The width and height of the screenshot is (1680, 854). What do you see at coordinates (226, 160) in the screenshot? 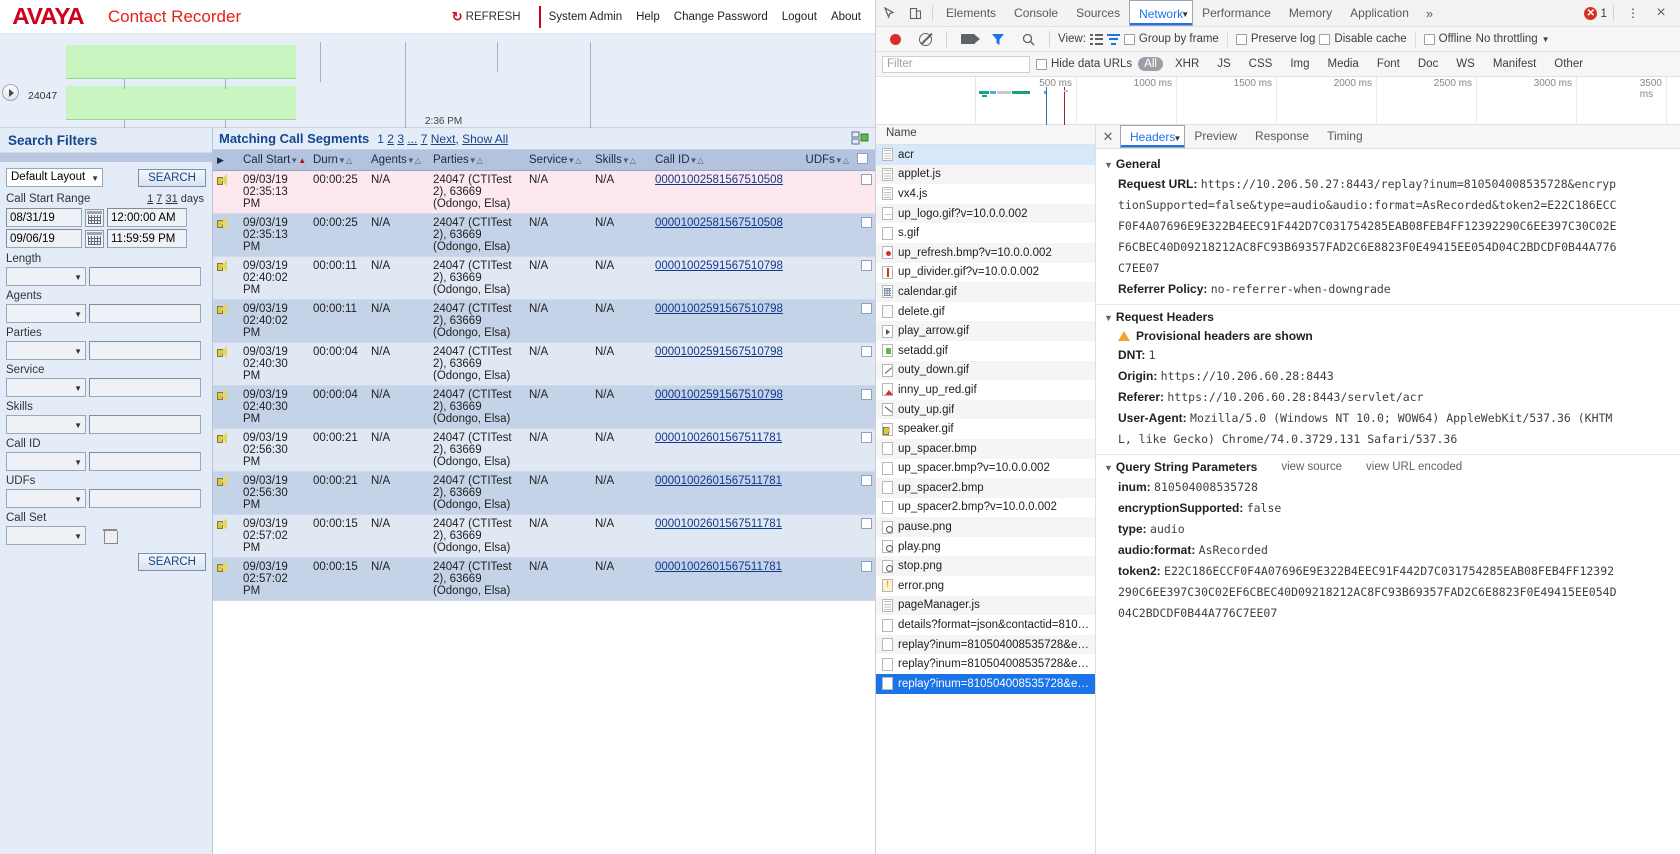
I see `expand-column-header: ▶` at bounding box center [226, 160].